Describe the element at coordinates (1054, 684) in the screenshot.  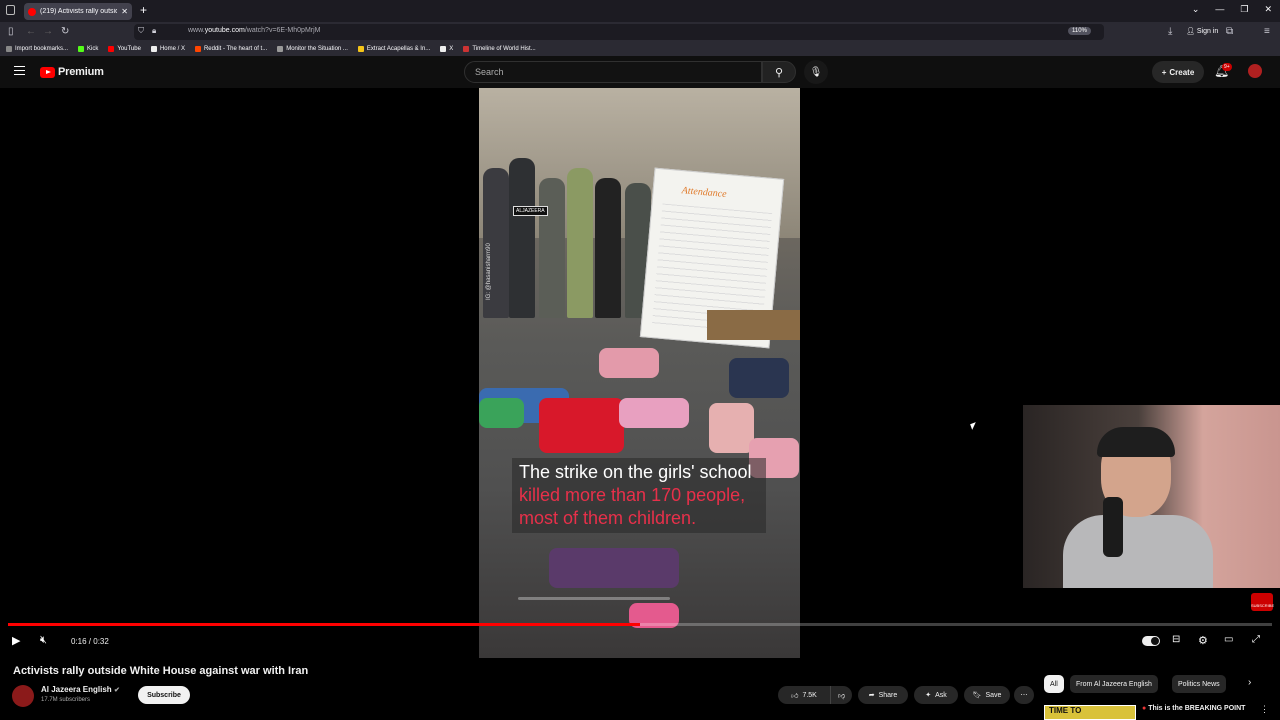
I see `chip-all: All` at that location.